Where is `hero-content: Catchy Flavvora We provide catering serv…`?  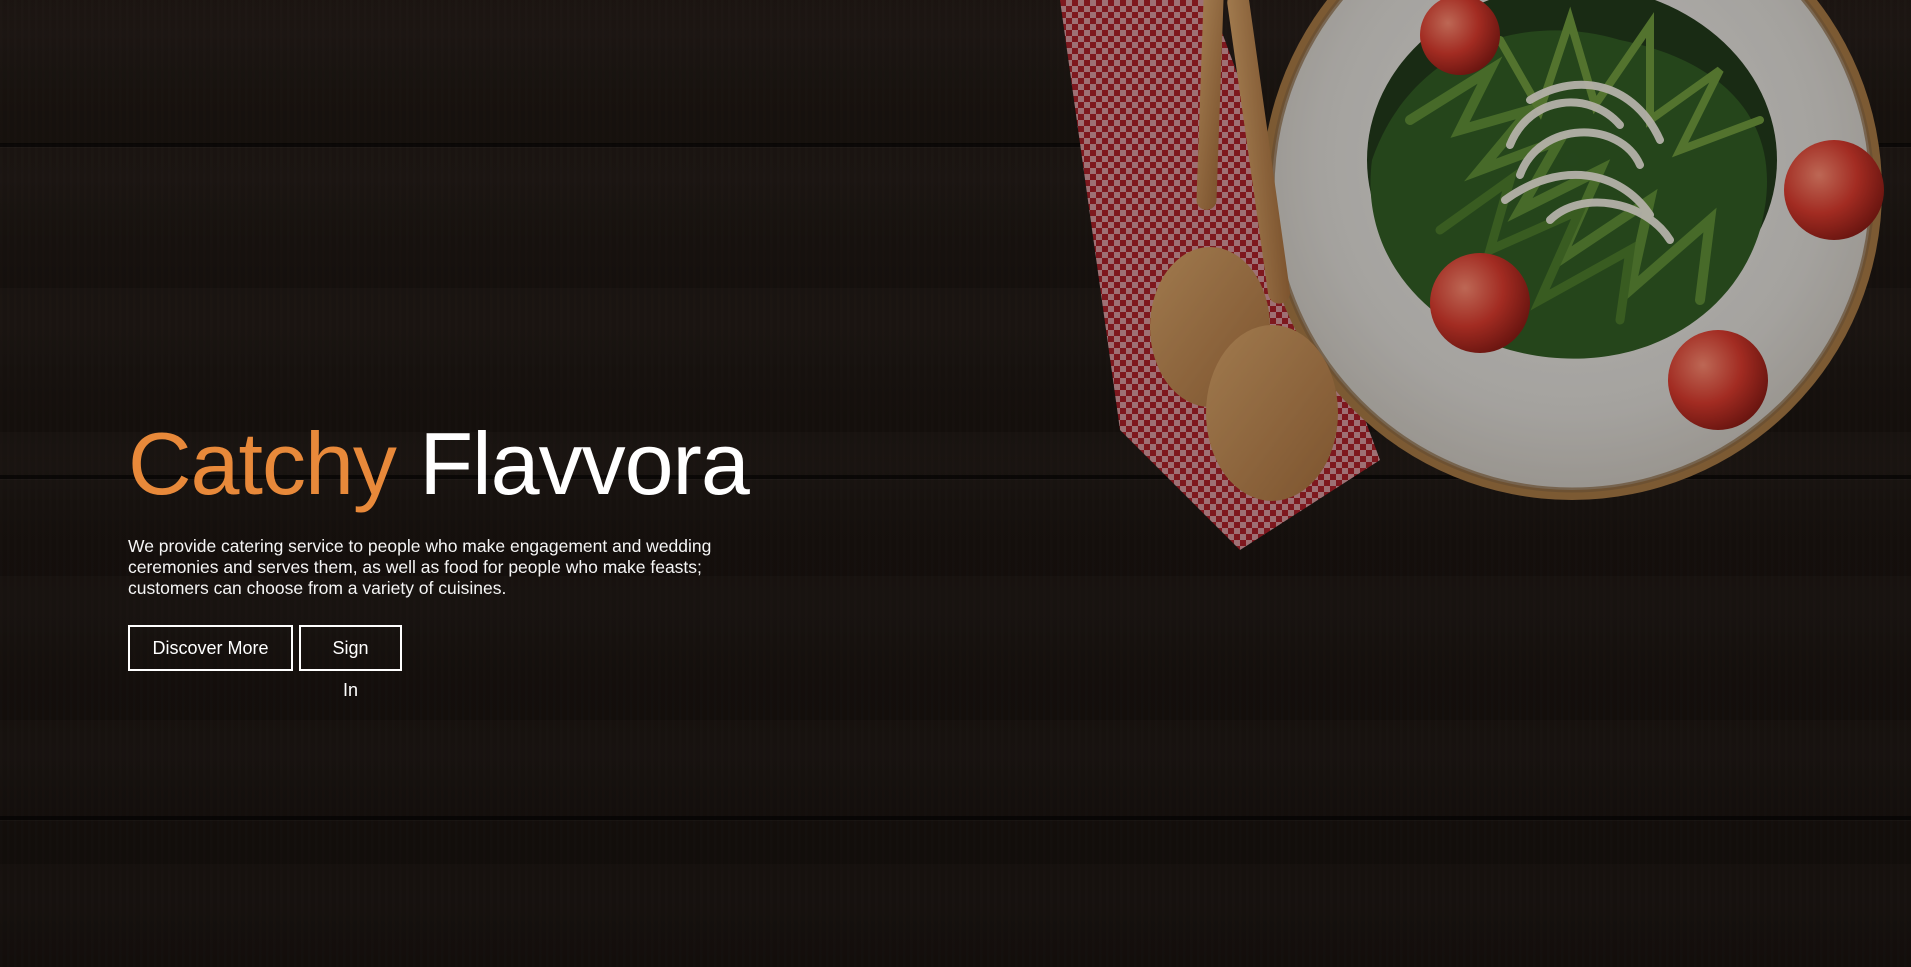 hero-content: Catchy Flavvora We provide catering serv… is located at coordinates (453, 560).